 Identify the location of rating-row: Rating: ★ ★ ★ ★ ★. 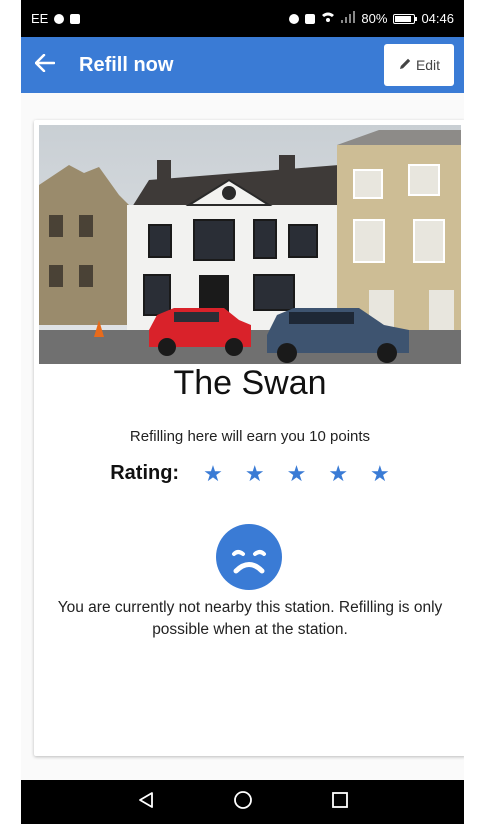
(249, 473).